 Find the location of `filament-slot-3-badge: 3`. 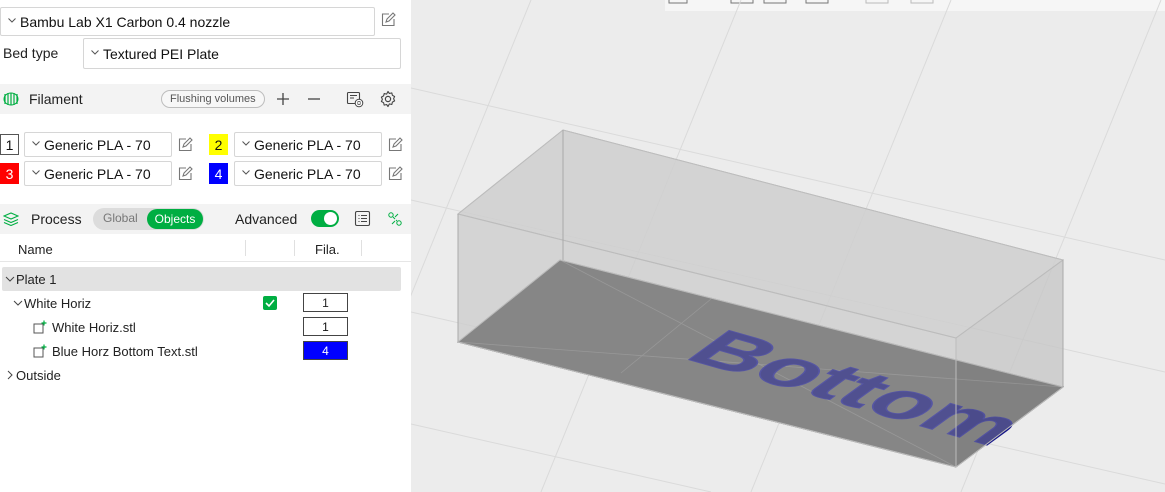

filament-slot-3-badge: 3 is located at coordinates (9, 173).